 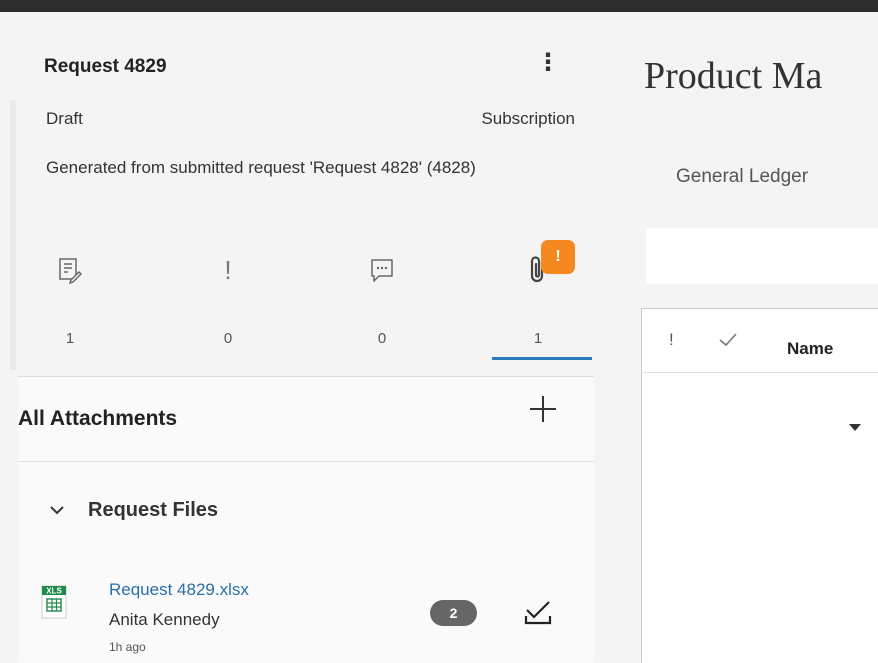 What do you see at coordinates (70, 338) in the screenshot?
I see `tab-properties-count: 1` at bounding box center [70, 338].